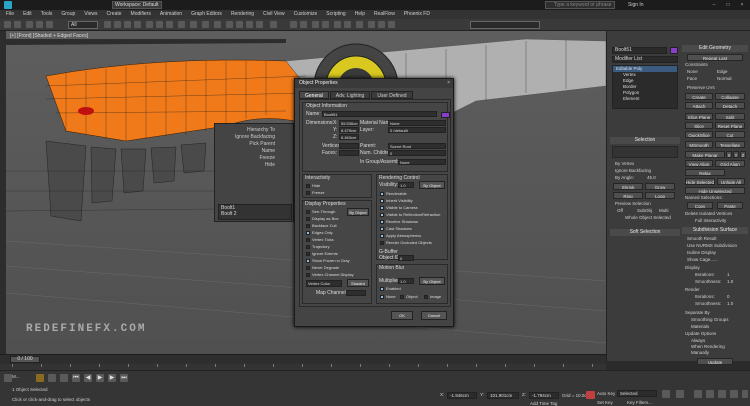  I want to click on constraint-edge-radio: Edge, so click(722, 72).